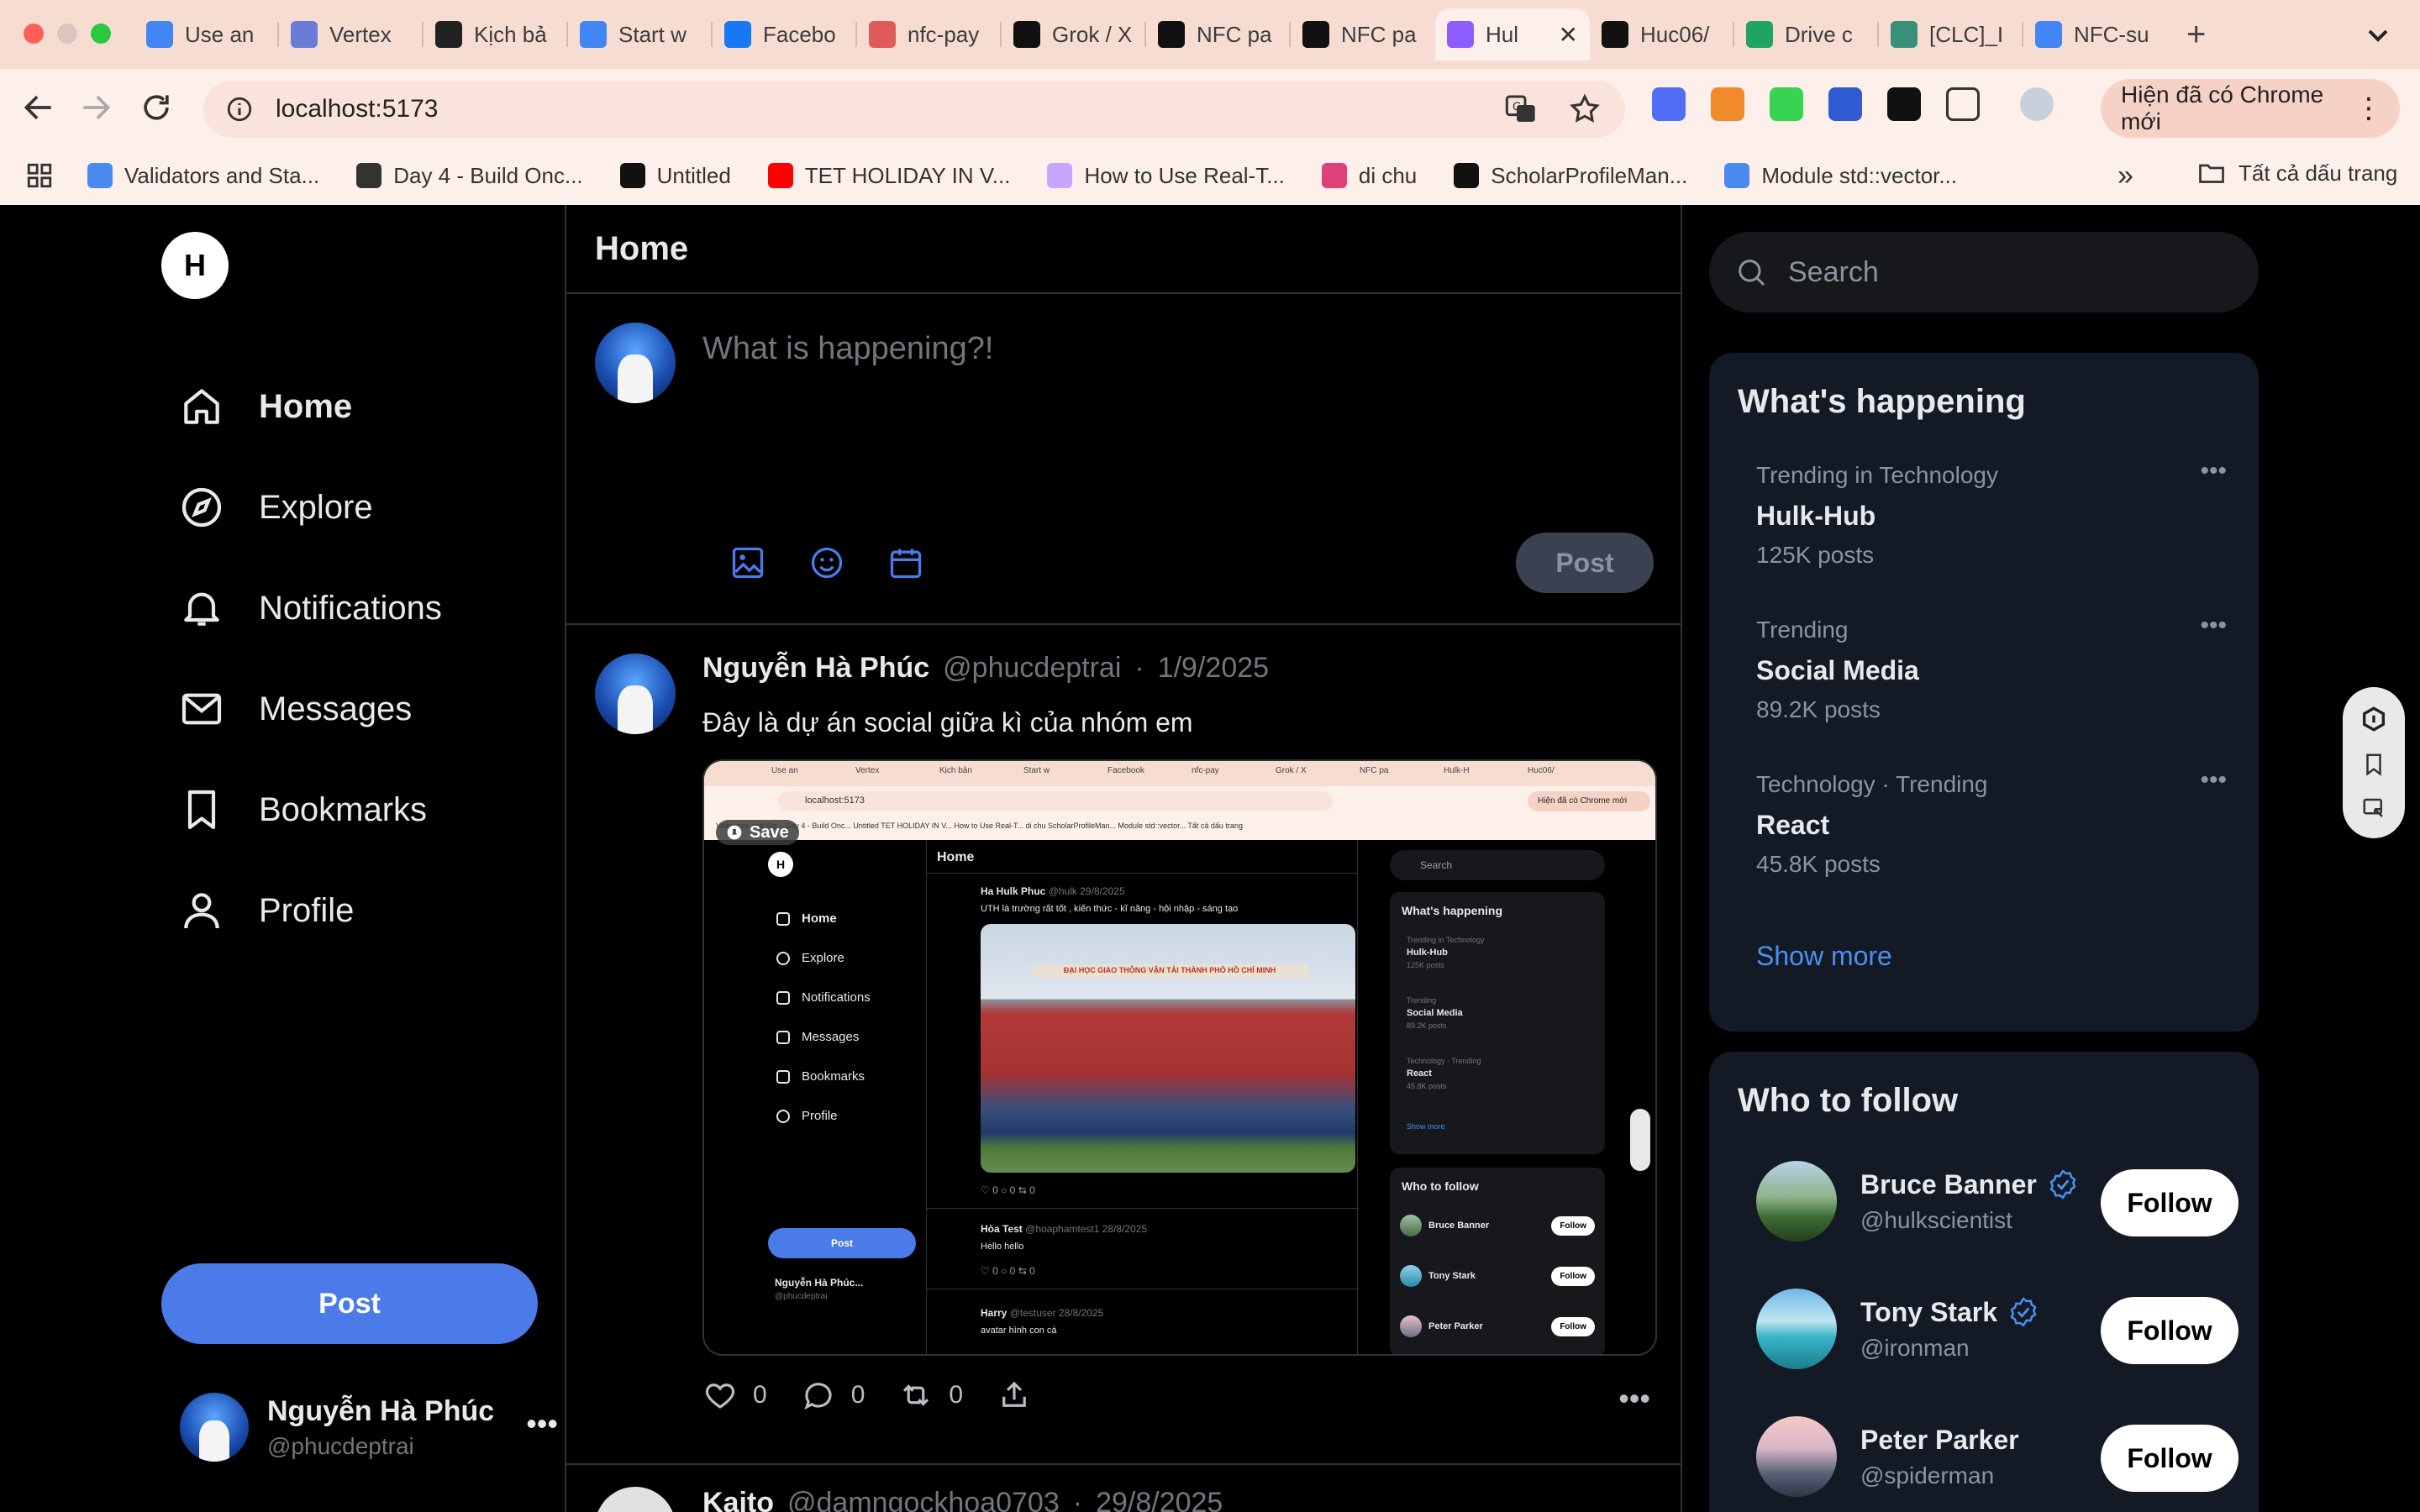 The width and height of the screenshot is (2420, 1512). I want to click on image-icon, so click(748, 562).